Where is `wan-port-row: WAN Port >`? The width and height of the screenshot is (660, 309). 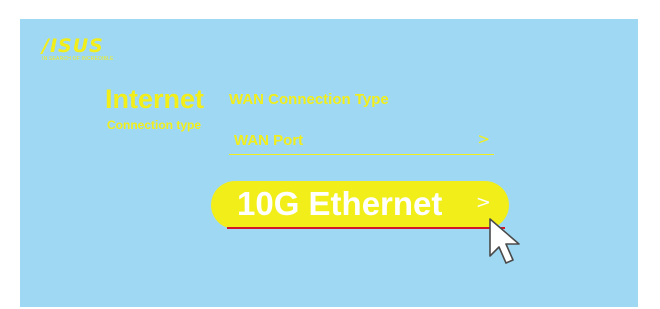 wan-port-row: WAN Port > is located at coordinates (361, 142).